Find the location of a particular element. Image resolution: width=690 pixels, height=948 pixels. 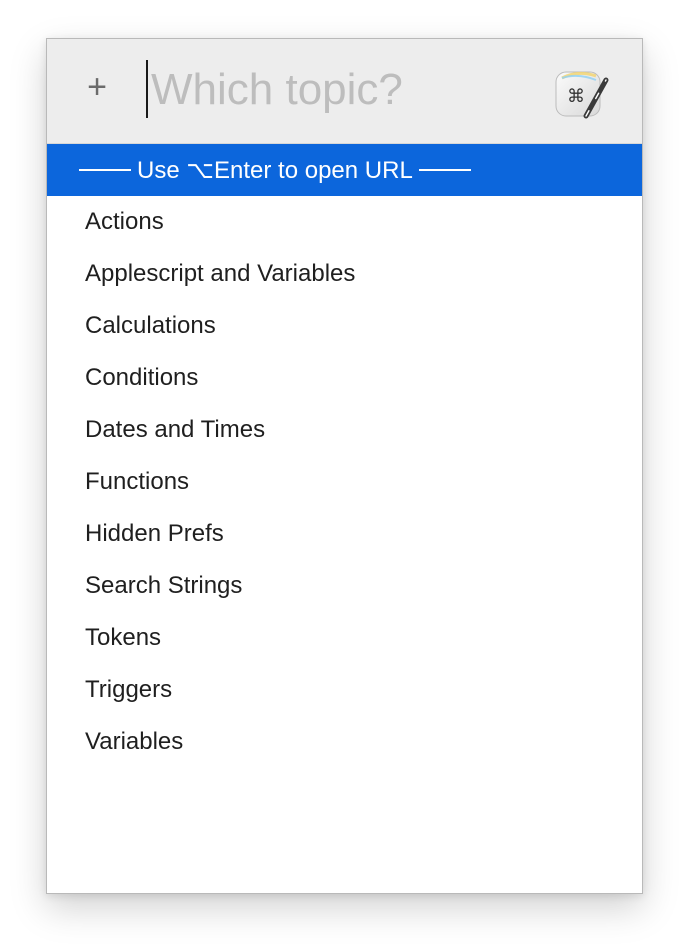

highlighted-row: Use ⌥Enter to open URL is located at coordinates (344, 170).